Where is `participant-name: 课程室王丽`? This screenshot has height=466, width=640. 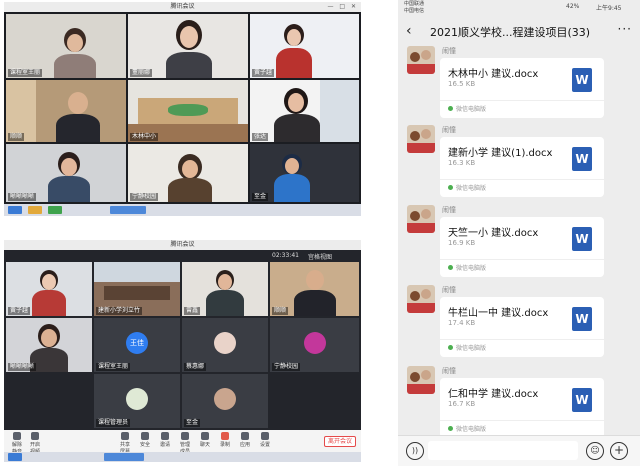
participant-name: 课程室王丽 is located at coordinates (25, 73).